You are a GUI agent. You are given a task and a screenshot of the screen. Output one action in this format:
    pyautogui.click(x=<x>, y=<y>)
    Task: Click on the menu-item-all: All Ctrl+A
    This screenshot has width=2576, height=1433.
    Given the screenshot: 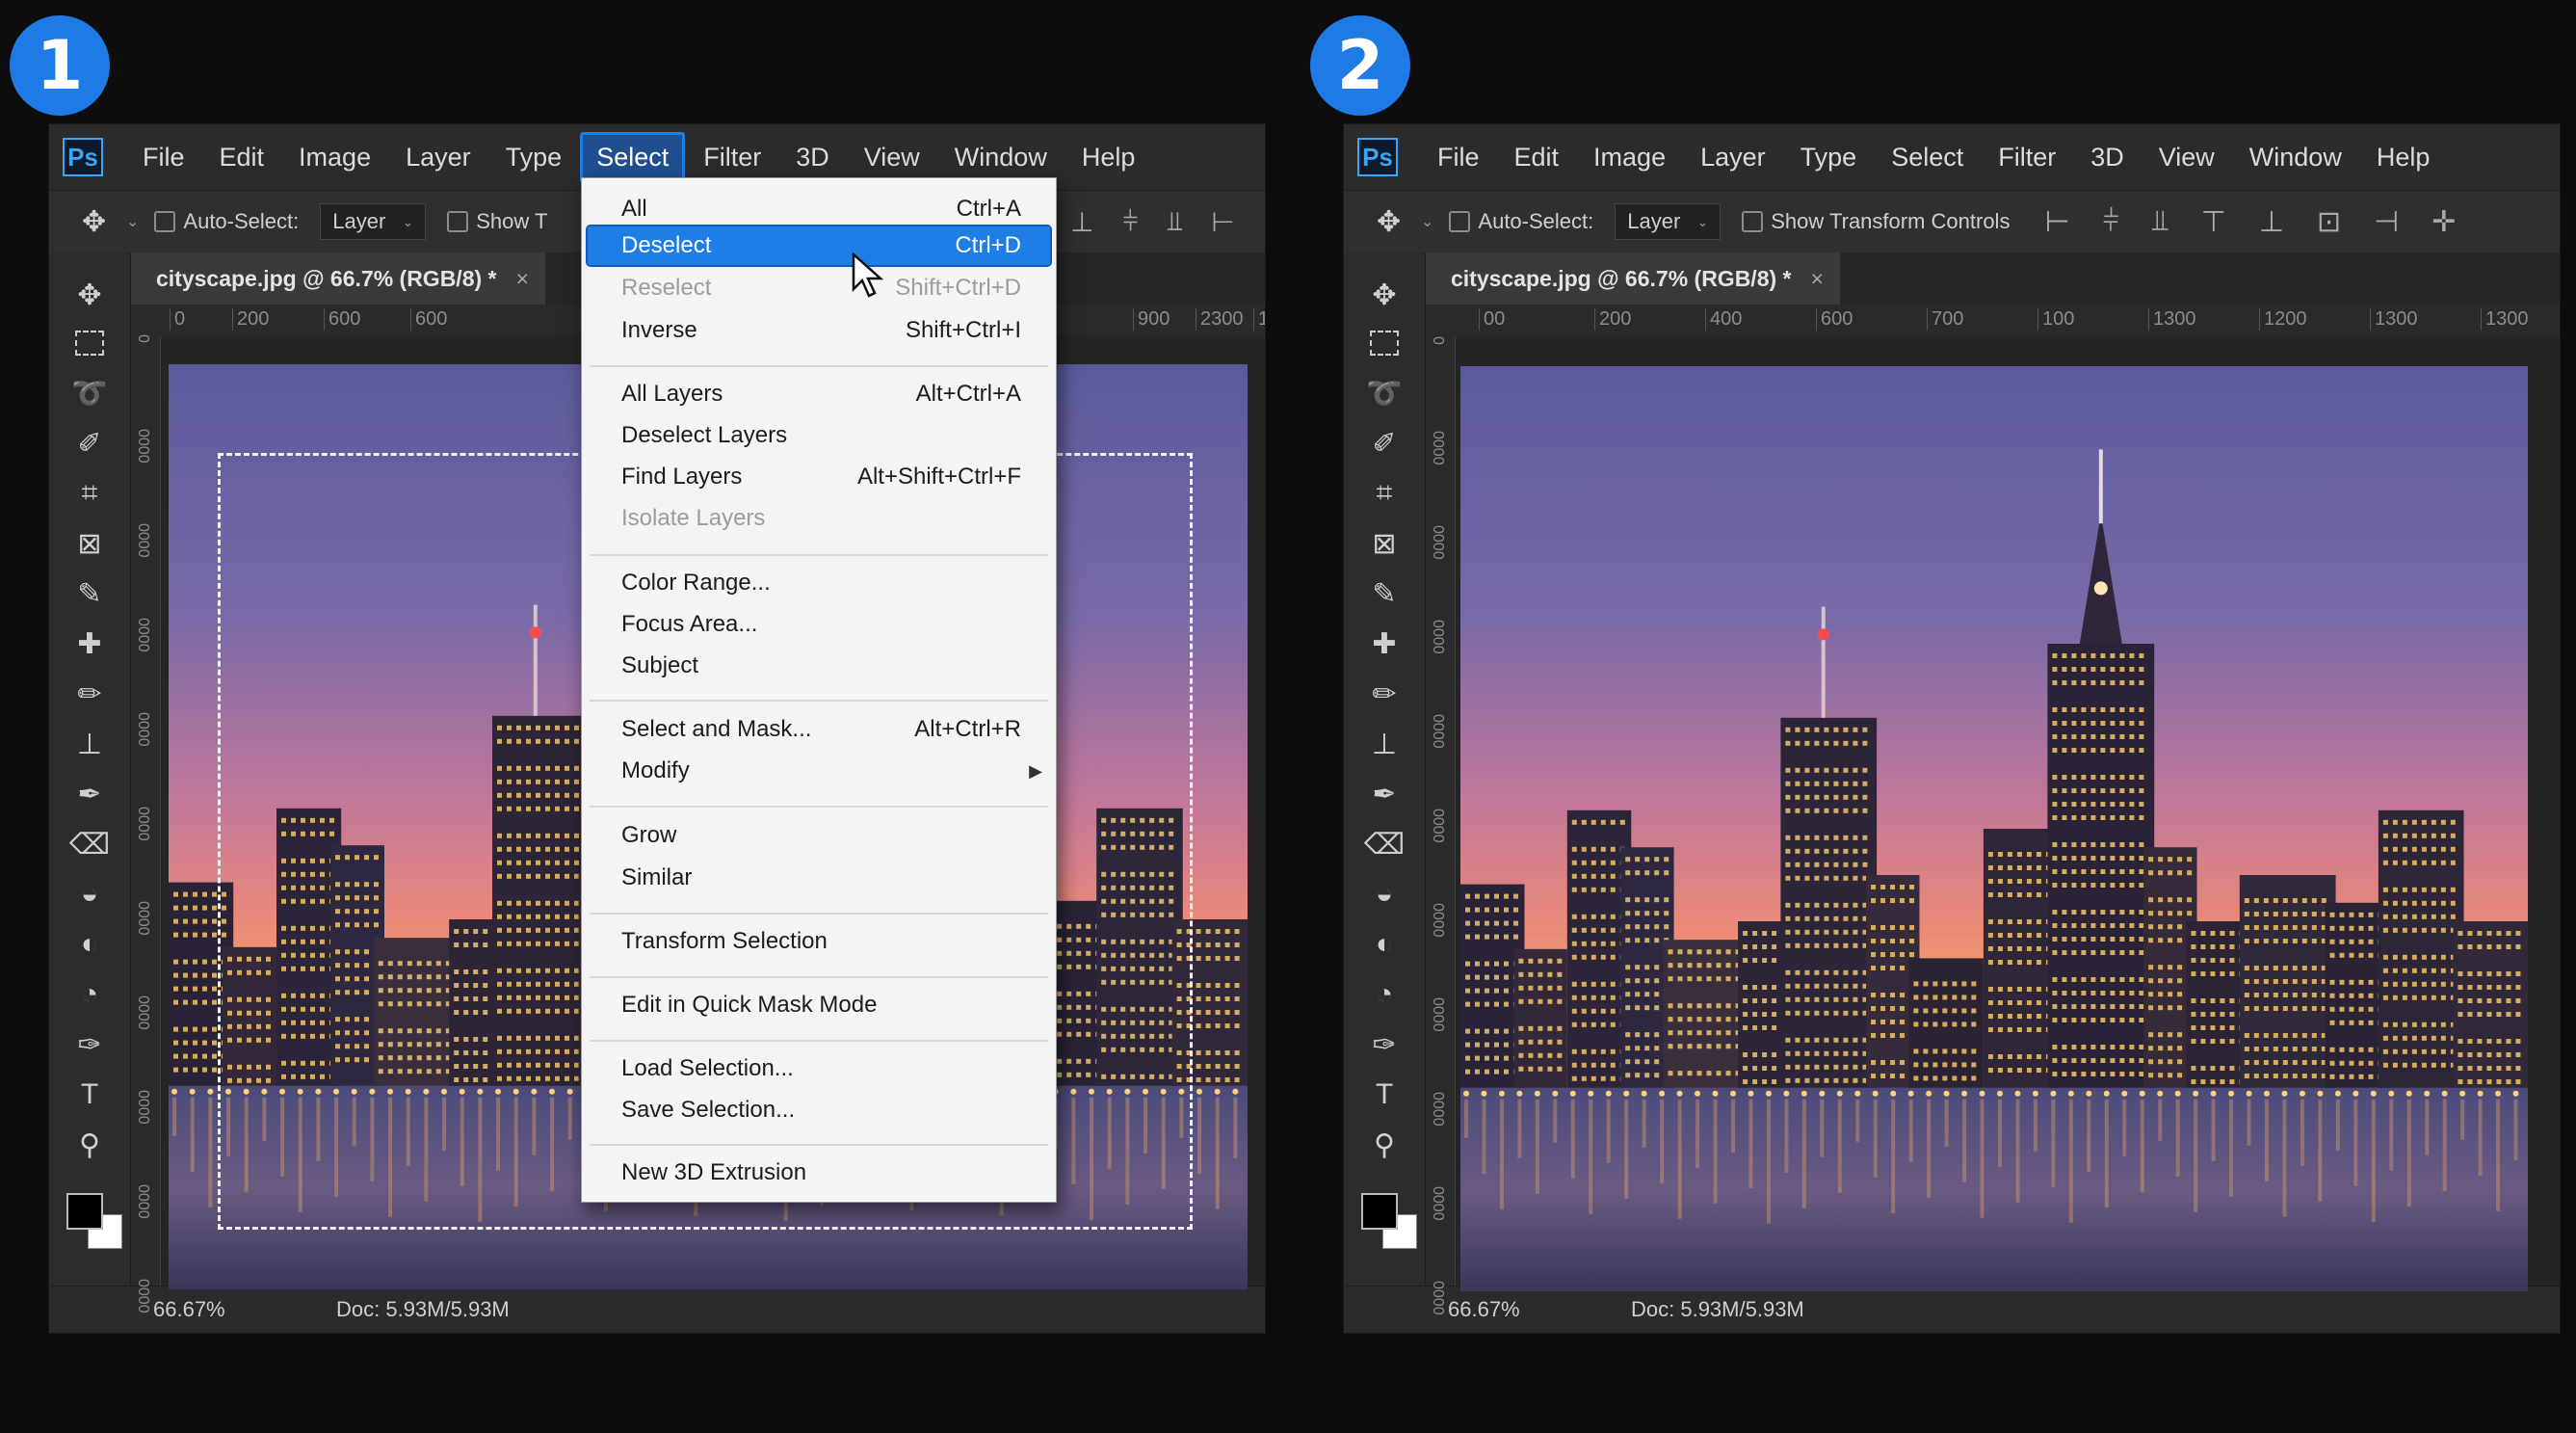 What is the action you would take?
    pyautogui.click(x=819, y=209)
    